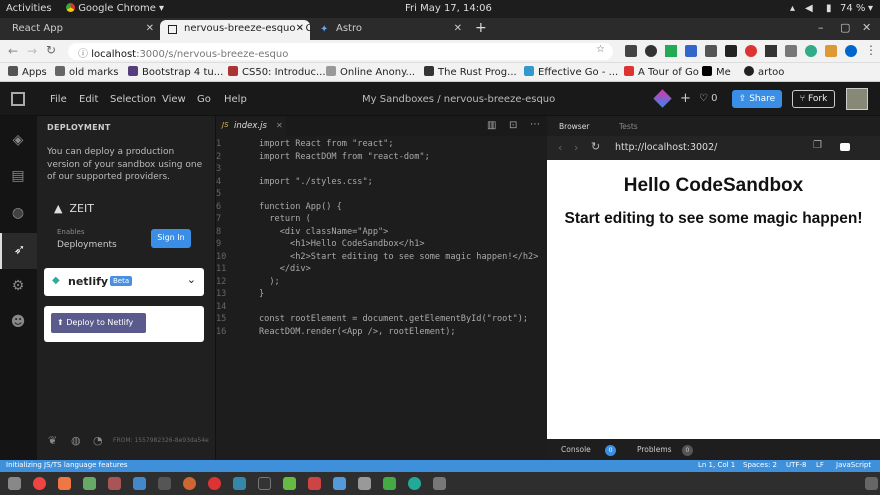 The height and width of the screenshot is (495, 880). What do you see at coordinates (344, 157) in the screenshot?
I see `code-line: import ReactDOM from "react-dom";` at bounding box center [344, 157].